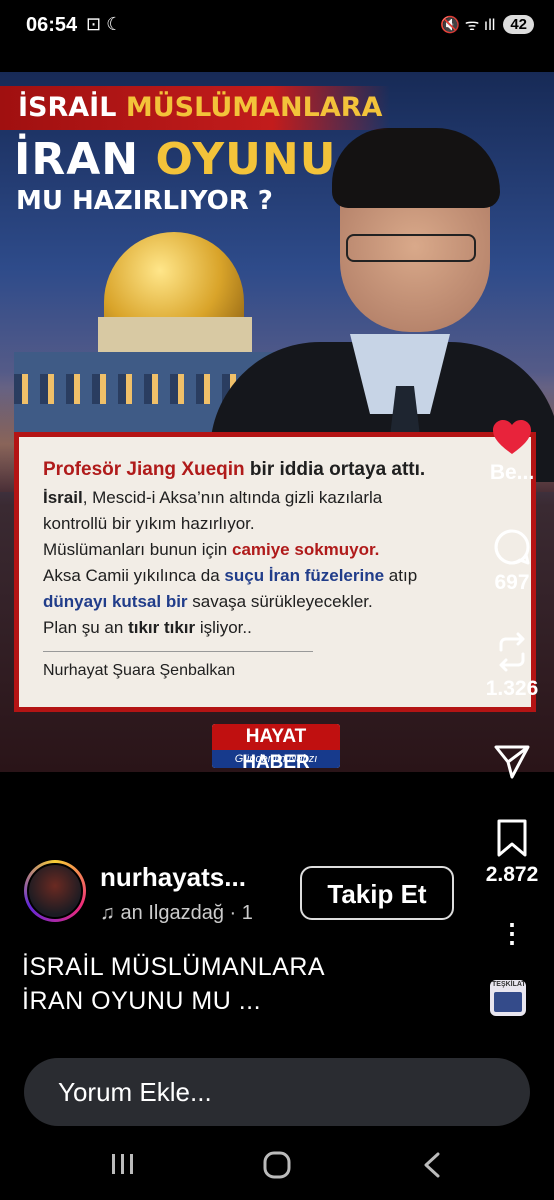  What do you see at coordinates (115, 601) in the screenshot?
I see `quote-highlight: dünyayı kutsal bir` at bounding box center [115, 601].